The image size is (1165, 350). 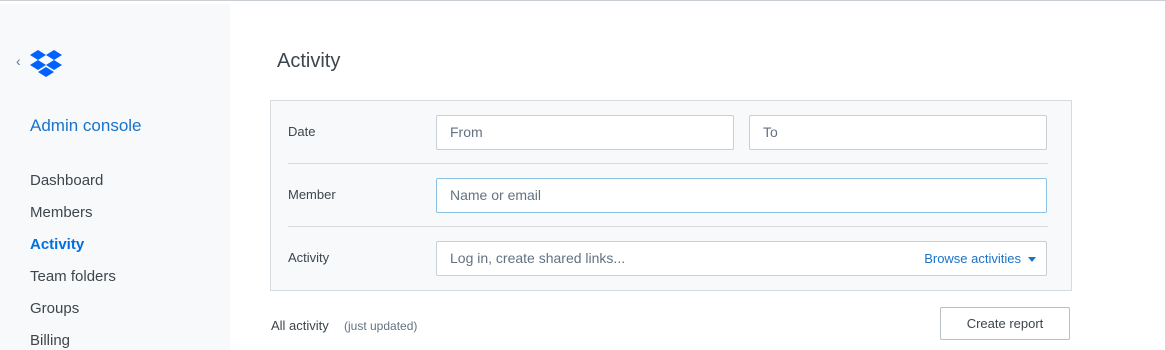 I want to click on create-report-button: Create report, so click(x=1005, y=323).